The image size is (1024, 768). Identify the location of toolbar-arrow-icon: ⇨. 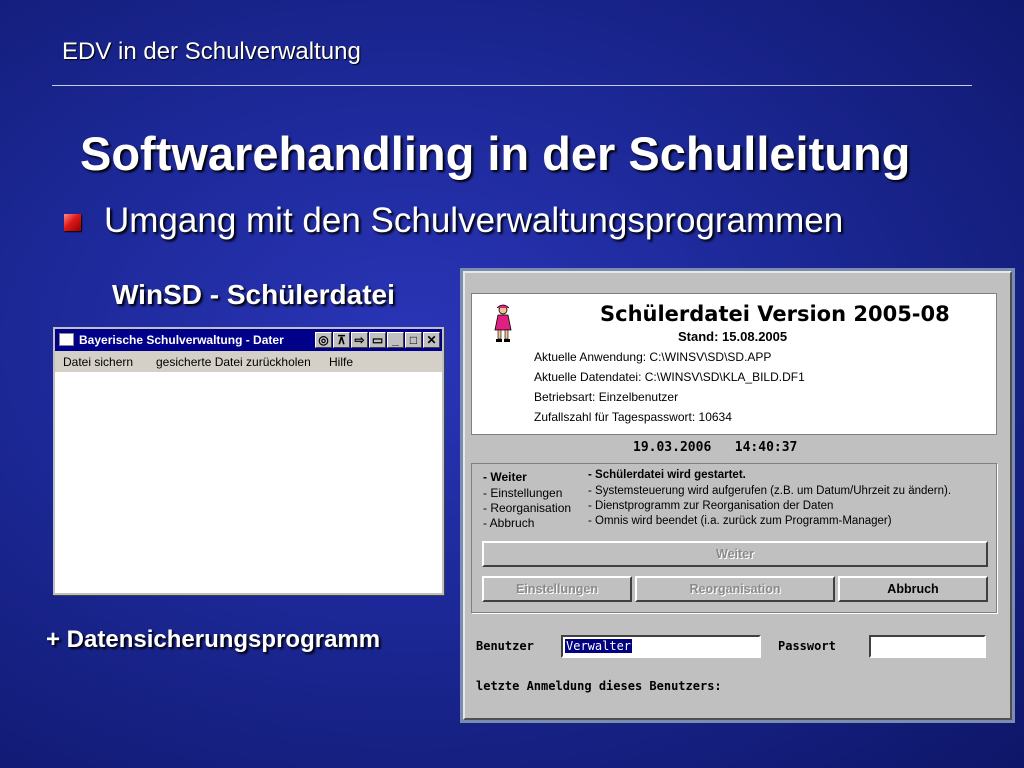
(359, 340).